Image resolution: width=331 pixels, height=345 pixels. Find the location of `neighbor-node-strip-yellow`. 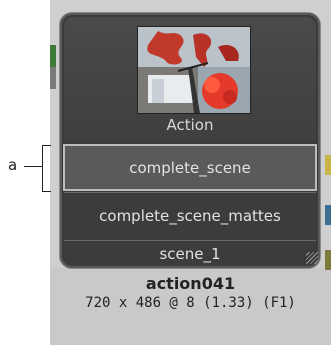

neighbor-node-strip-yellow is located at coordinates (328, 165).